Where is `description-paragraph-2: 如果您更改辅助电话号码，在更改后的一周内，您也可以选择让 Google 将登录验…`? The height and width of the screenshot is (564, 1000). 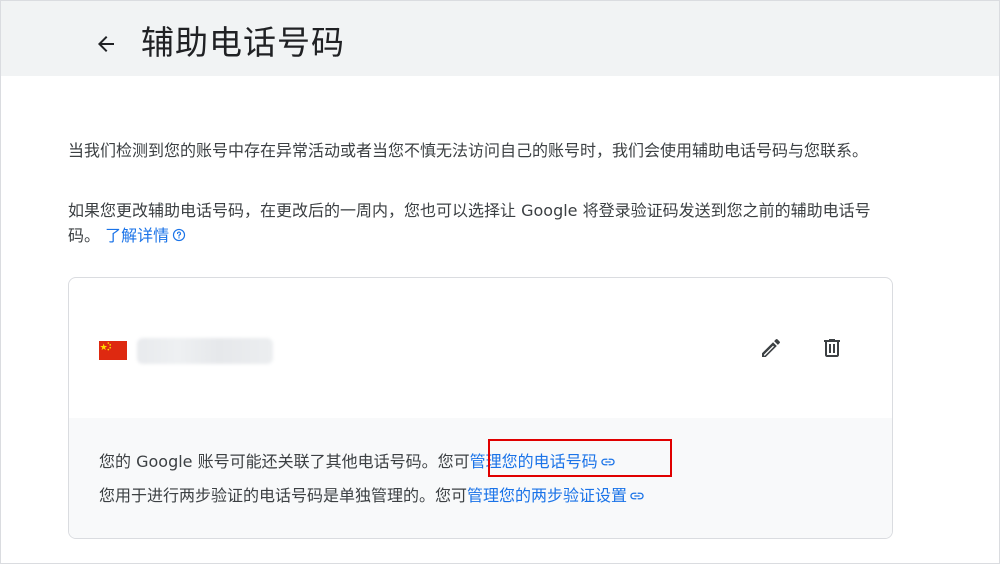
description-paragraph-2: 如果您更改辅助电话号码，在更改后的一周内，您也可以选择让 Google 将登录验… is located at coordinates (483, 223).